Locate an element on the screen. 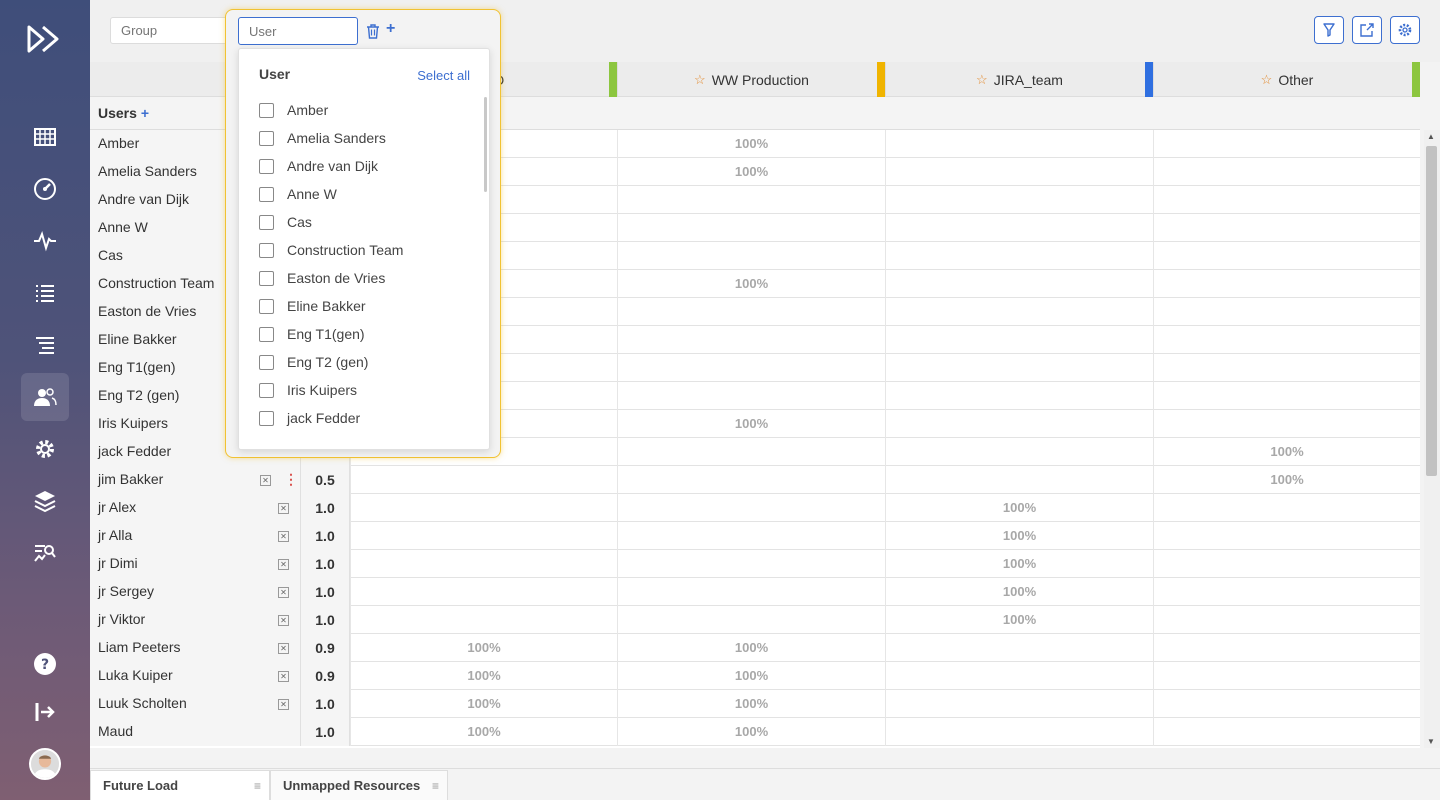  settings-button is located at coordinates (1405, 30).